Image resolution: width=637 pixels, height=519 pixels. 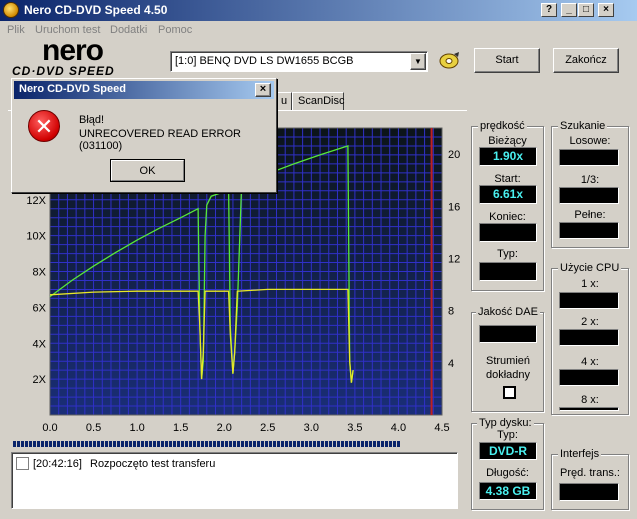 I want to click on ok-button: OK, so click(x=147, y=170).